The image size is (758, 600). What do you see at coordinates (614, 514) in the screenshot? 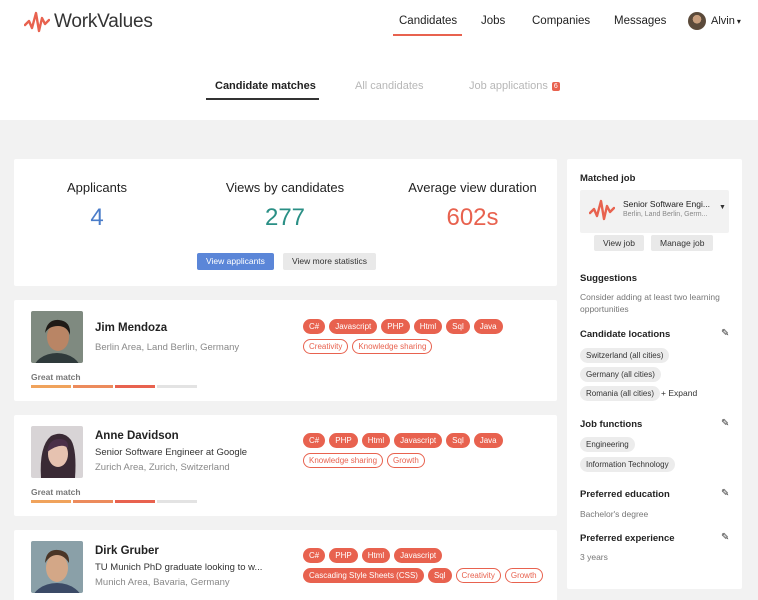
I see `education-value: Bachelor's degree` at bounding box center [614, 514].